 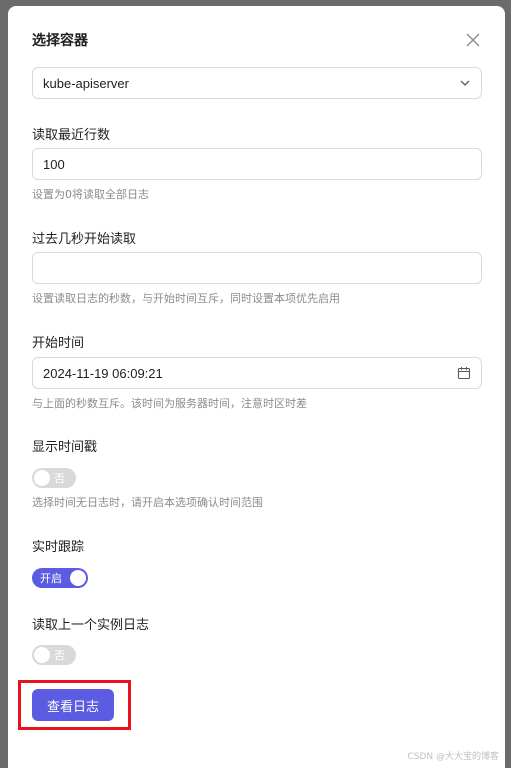 What do you see at coordinates (58, 547) in the screenshot?
I see `follow-label: 实时跟踪` at bounding box center [58, 547].